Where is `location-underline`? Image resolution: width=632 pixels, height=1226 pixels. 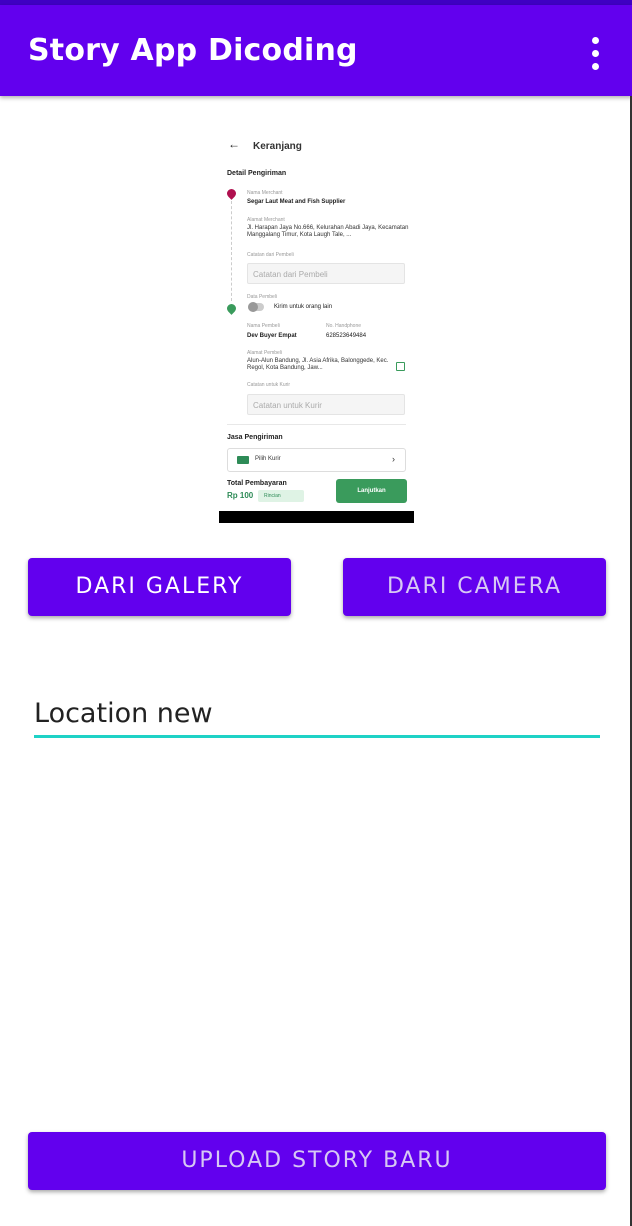
location-underline is located at coordinates (317, 736).